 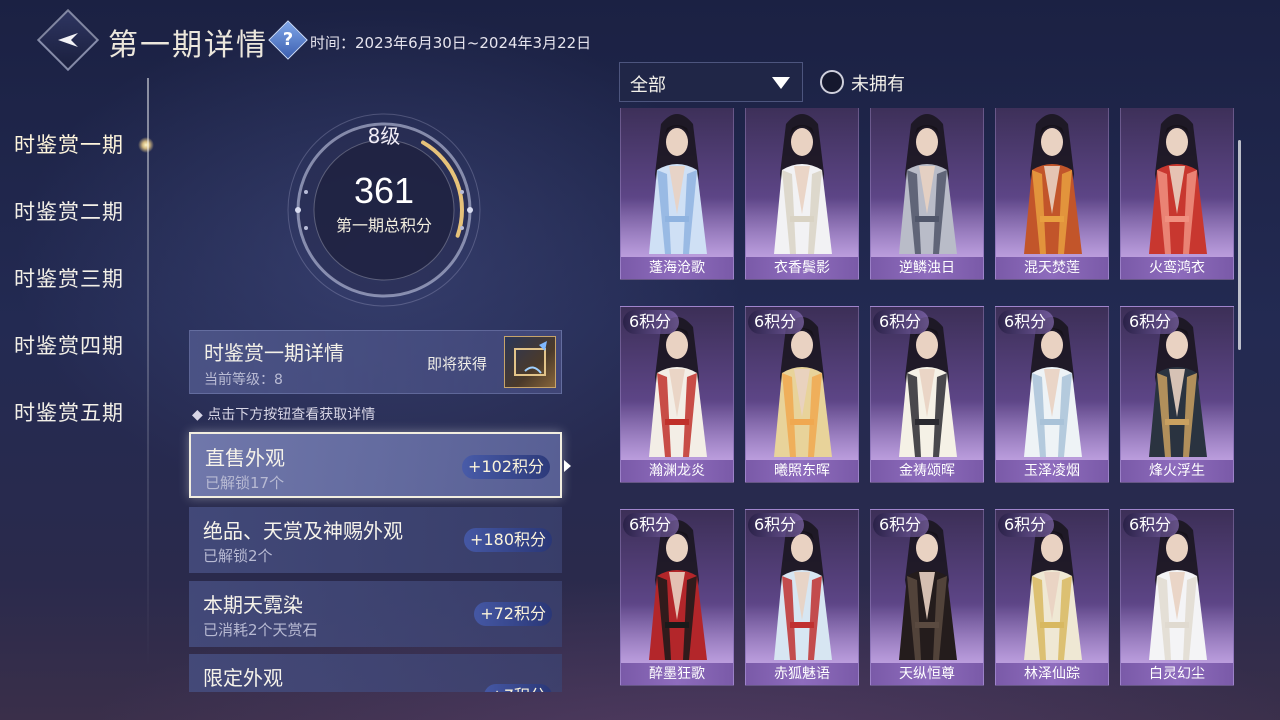 I want to click on outfit-name: 赤狐魅语, so click(x=802, y=674).